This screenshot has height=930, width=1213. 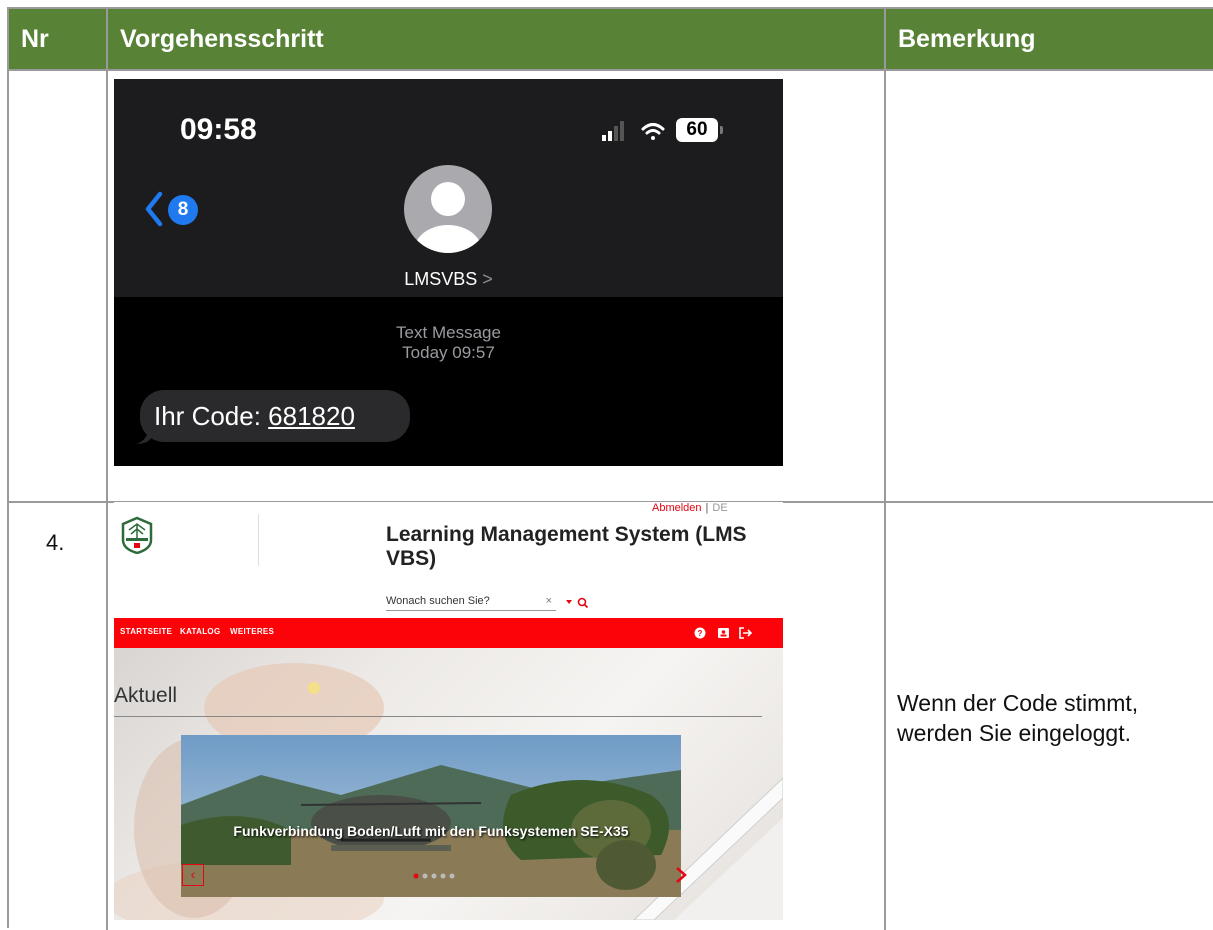 What do you see at coordinates (677, 508) in the screenshot?
I see `logout-link: Abmelden` at bounding box center [677, 508].